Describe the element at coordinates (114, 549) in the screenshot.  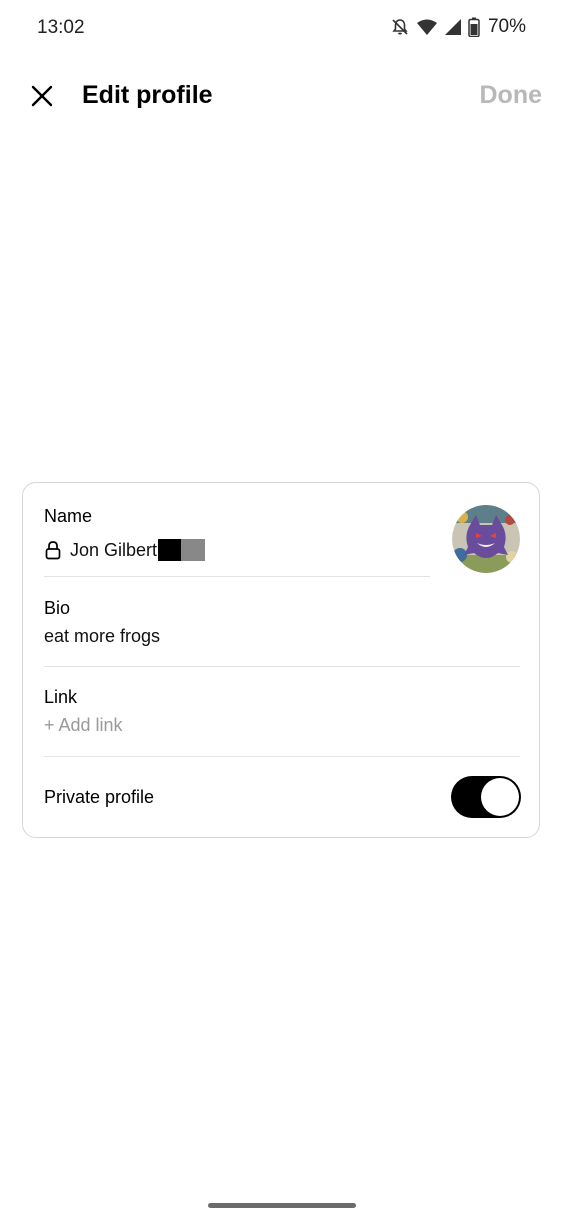
I see `name-value: Jon Gilbert` at that location.